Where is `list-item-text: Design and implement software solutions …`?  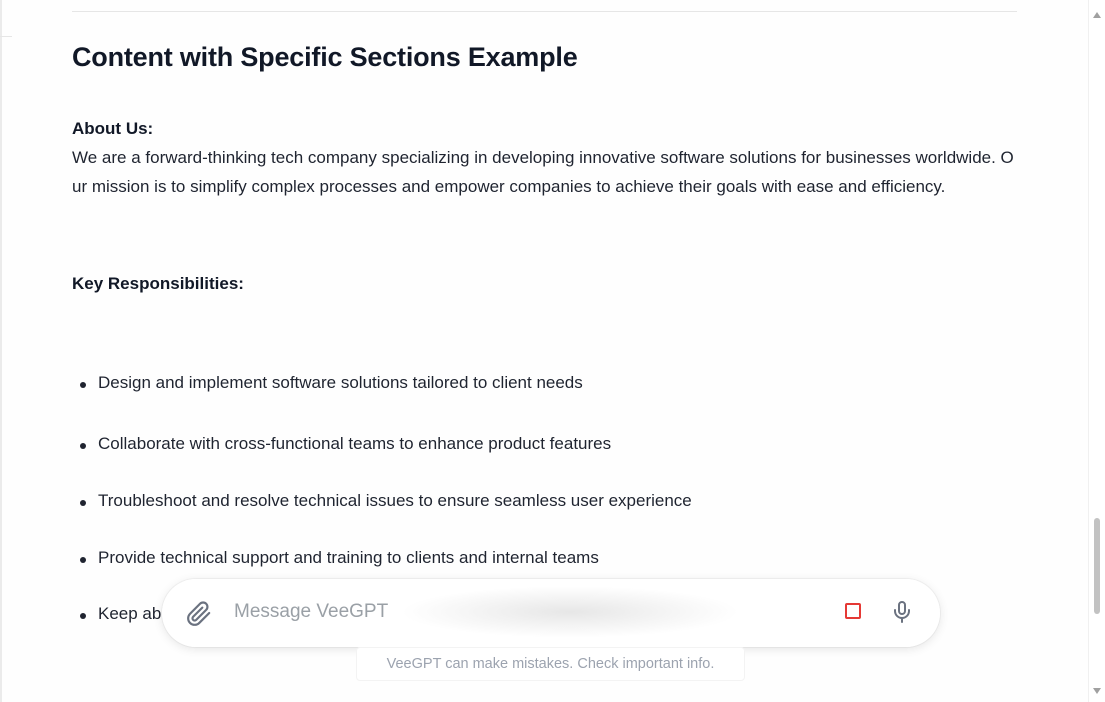
list-item-text: Design and implement software solutions … is located at coordinates (340, 382).